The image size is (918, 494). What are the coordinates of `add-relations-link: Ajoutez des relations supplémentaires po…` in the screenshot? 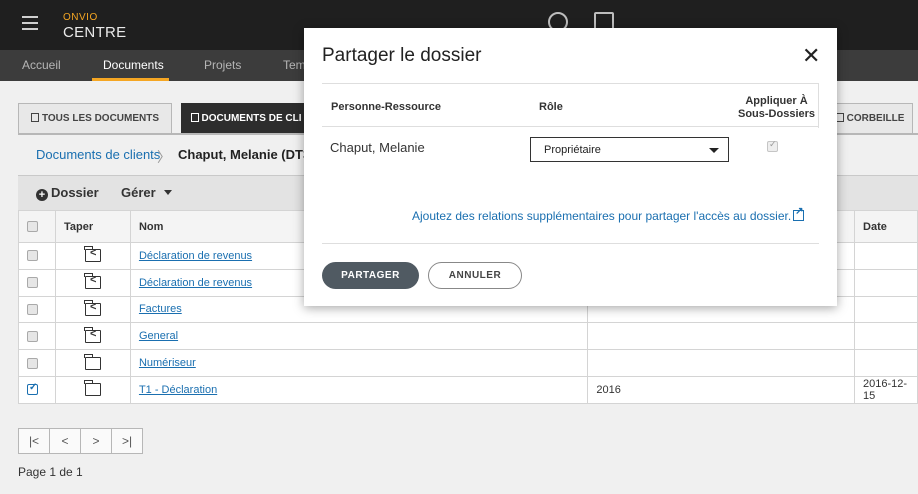 It's located at (608, 214).